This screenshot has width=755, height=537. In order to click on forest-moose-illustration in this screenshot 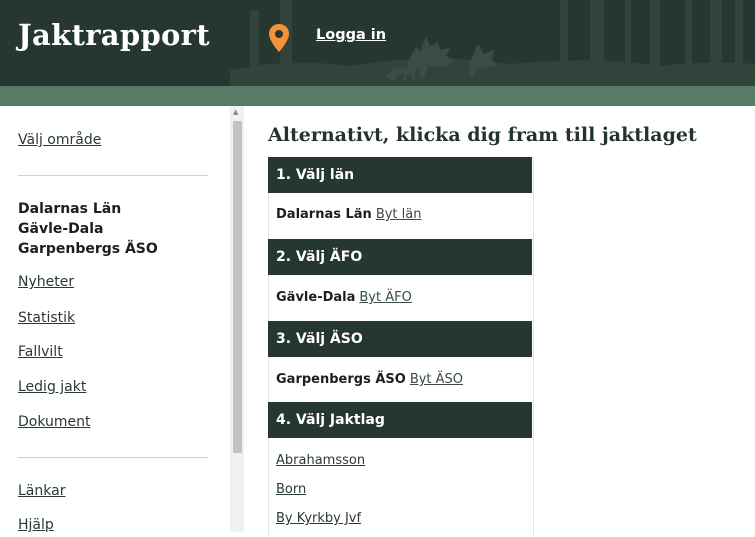, I will do `click(492, 43)`.